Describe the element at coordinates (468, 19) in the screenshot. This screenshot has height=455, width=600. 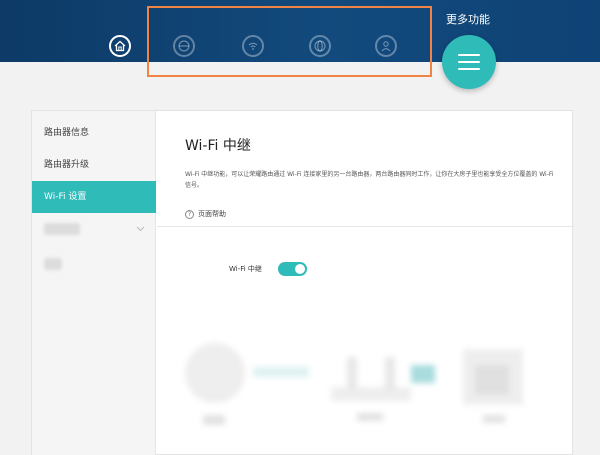
I see `more-features-label: 更多功能` at that location.